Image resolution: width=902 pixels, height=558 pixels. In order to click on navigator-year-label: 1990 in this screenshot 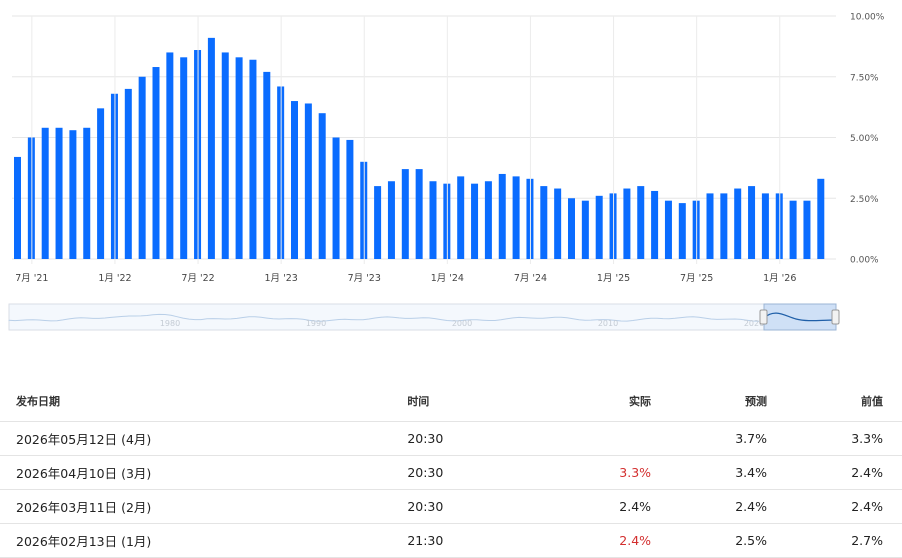, I will do `click(316, 323)`.